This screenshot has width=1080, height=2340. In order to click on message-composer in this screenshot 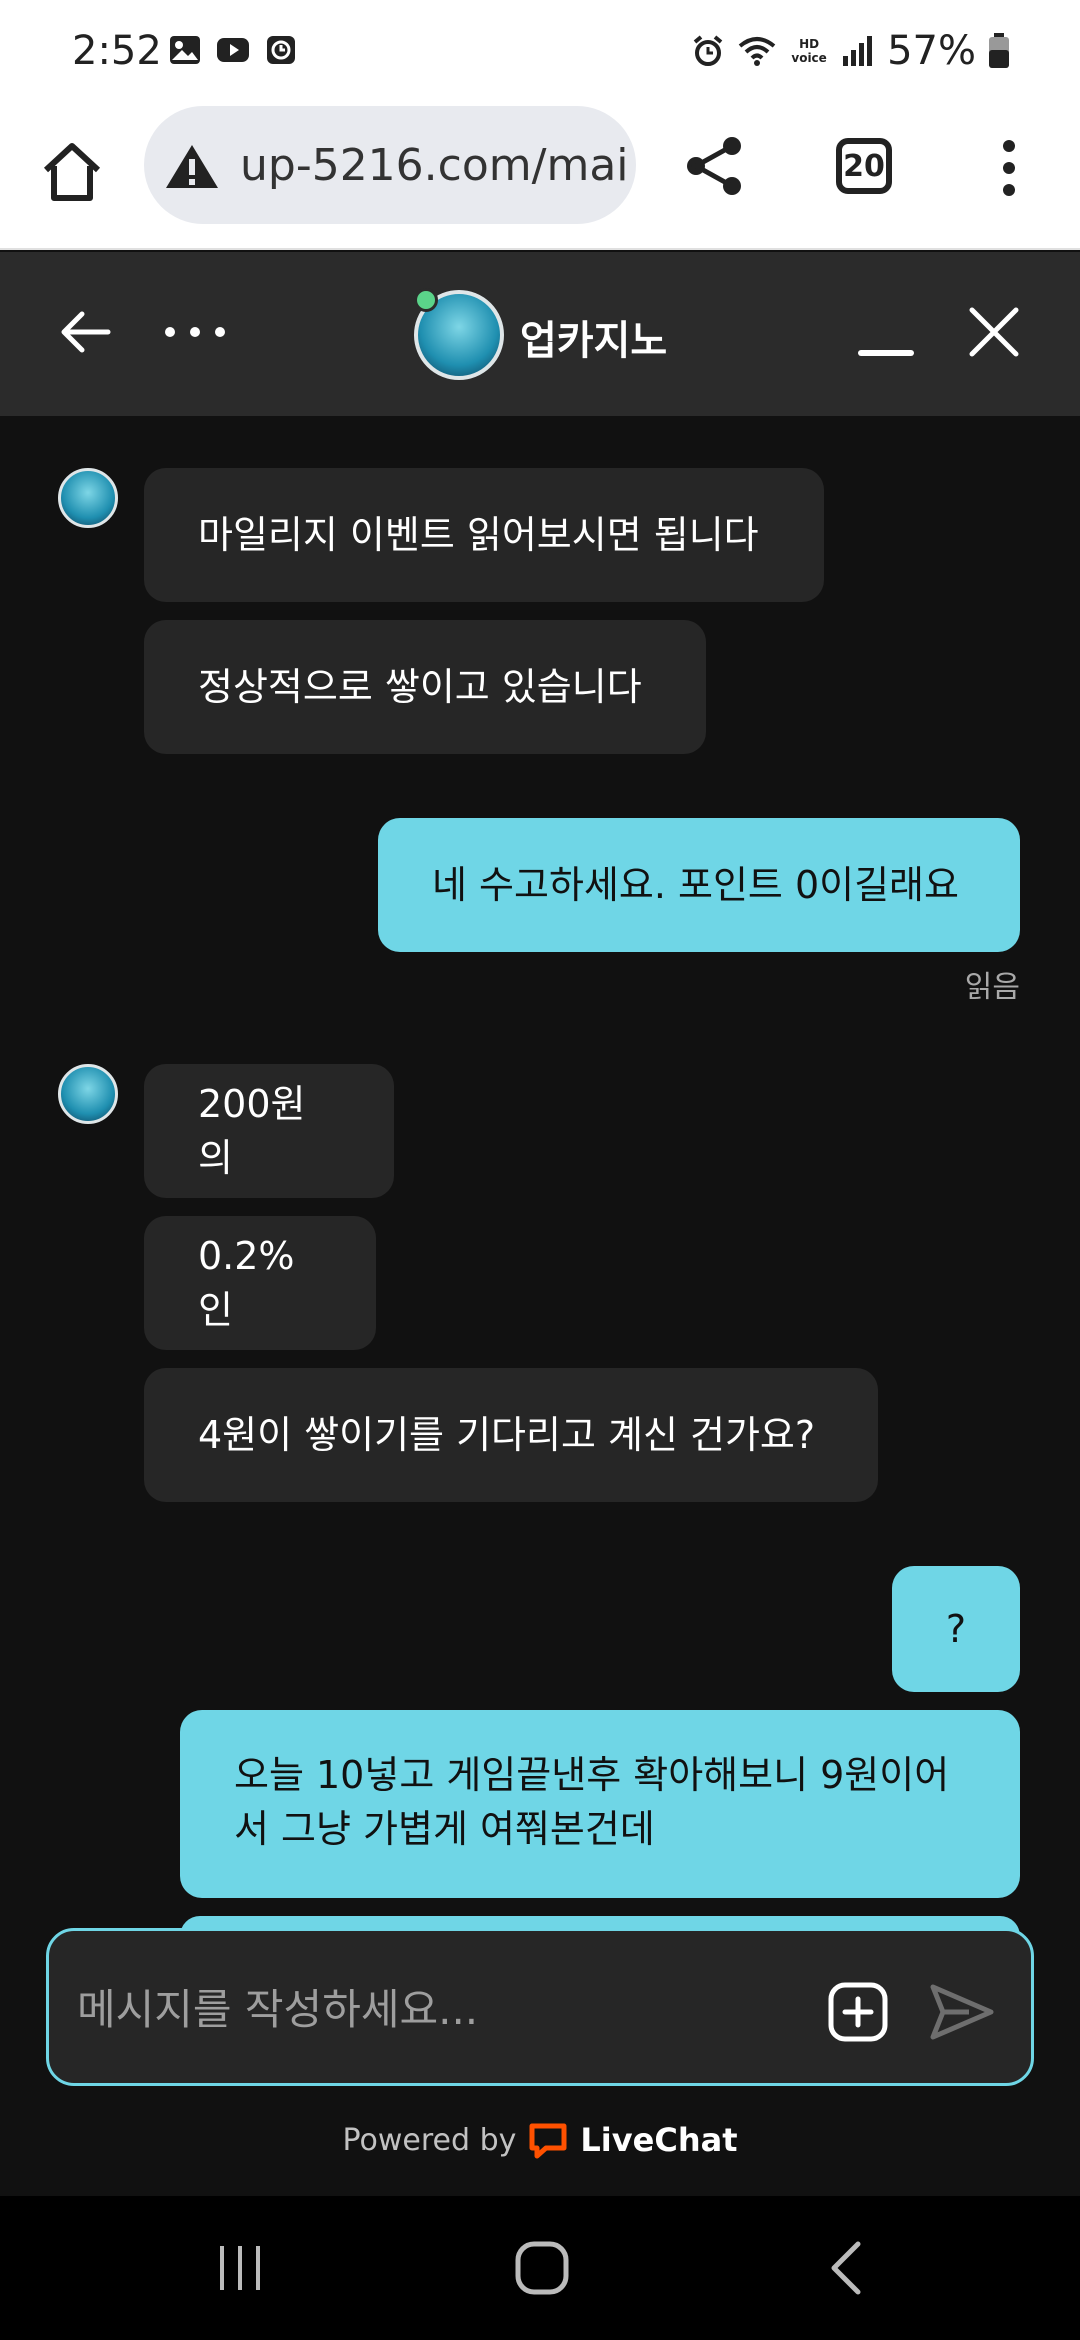, I will do `click(540, 2007)`.